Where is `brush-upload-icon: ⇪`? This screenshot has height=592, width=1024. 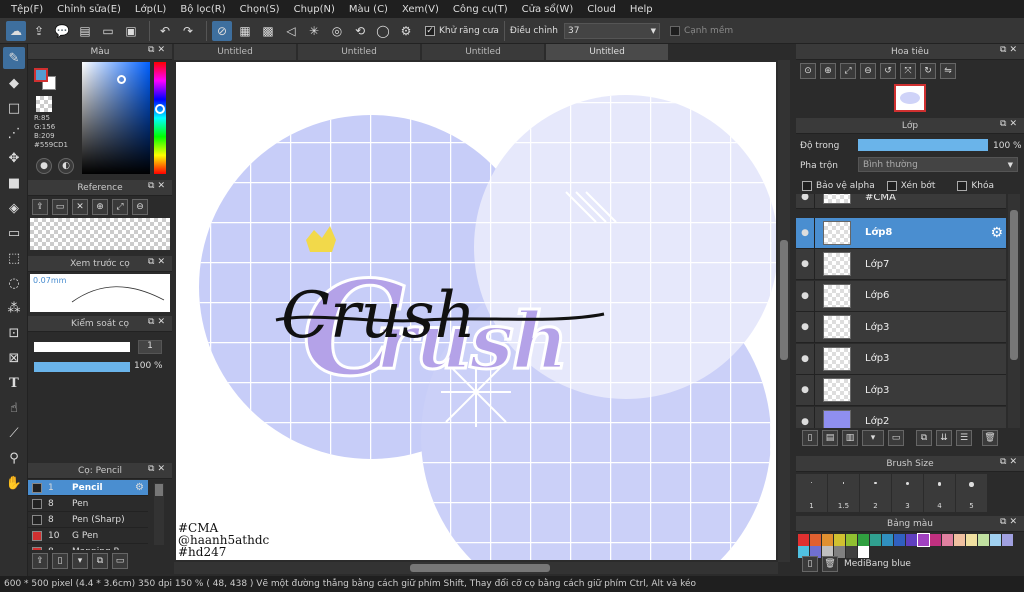
brush-upload-icon: ⇪ is located at coordinates (40, 561).